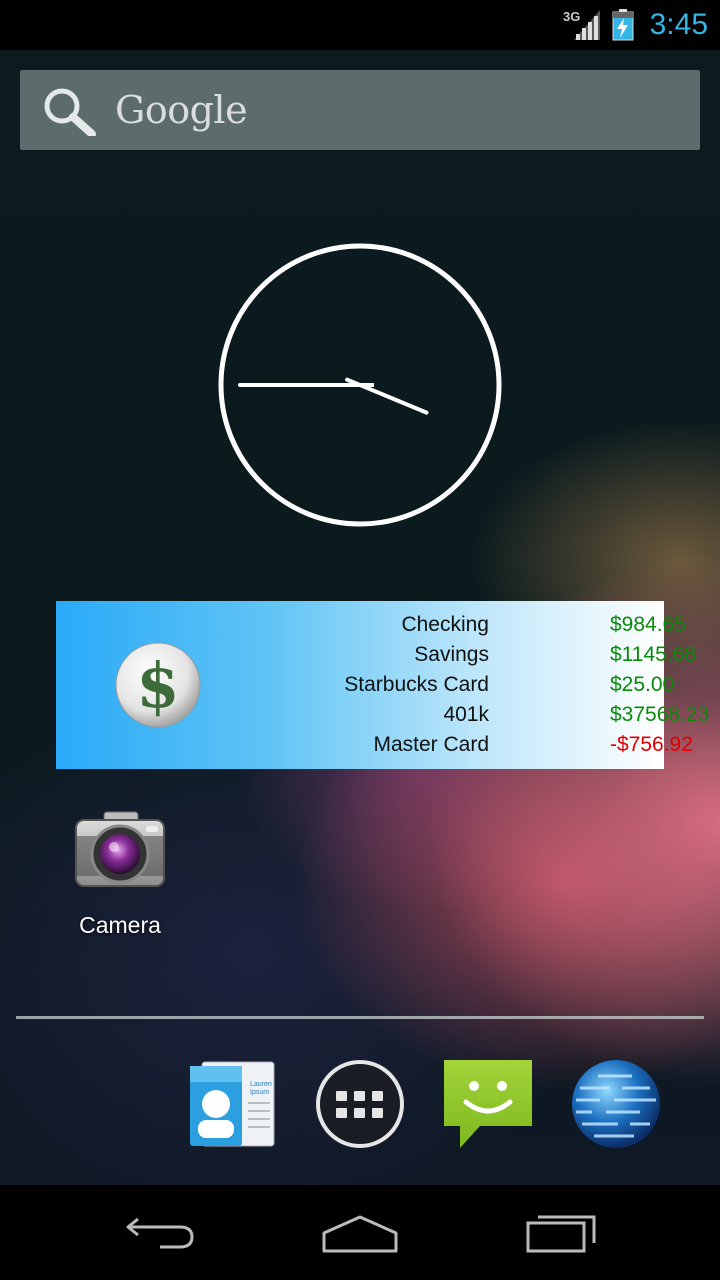 Image resolution: width=720 pixels, height=1280 pixels. I want to click on contacts-icon: Lauren Ipsum, so click(232, 1104).